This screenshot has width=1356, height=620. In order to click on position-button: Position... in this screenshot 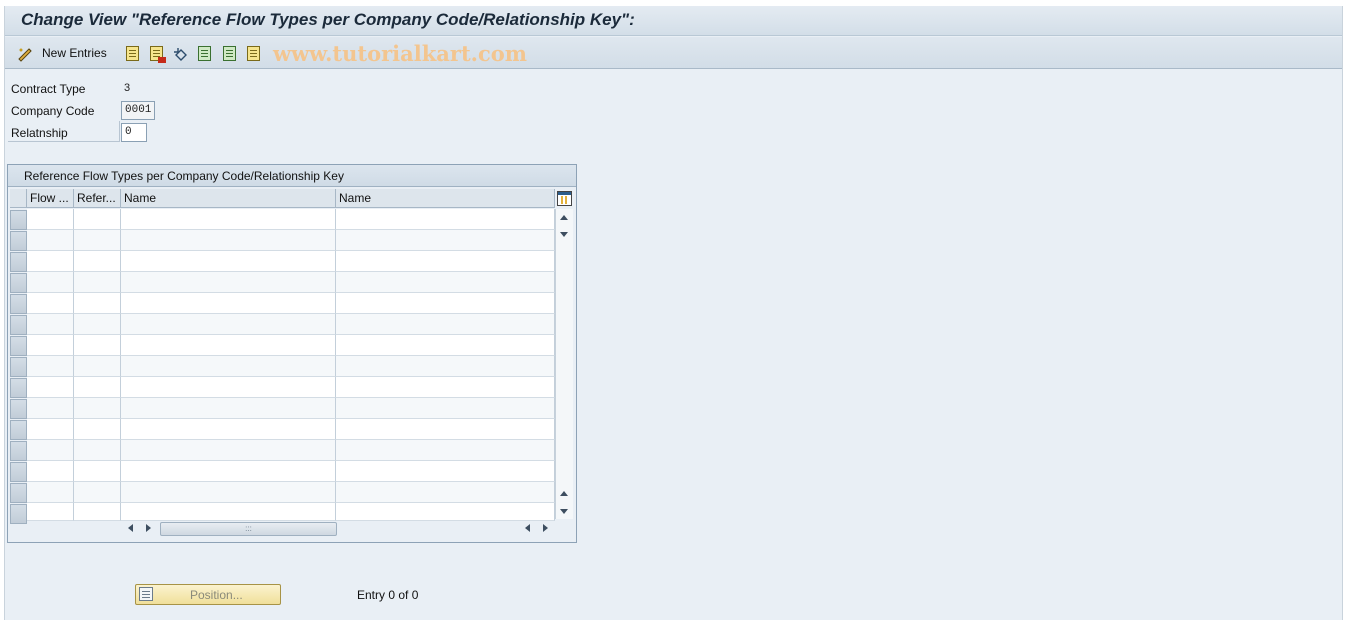, I will do `click(208, 594)`.